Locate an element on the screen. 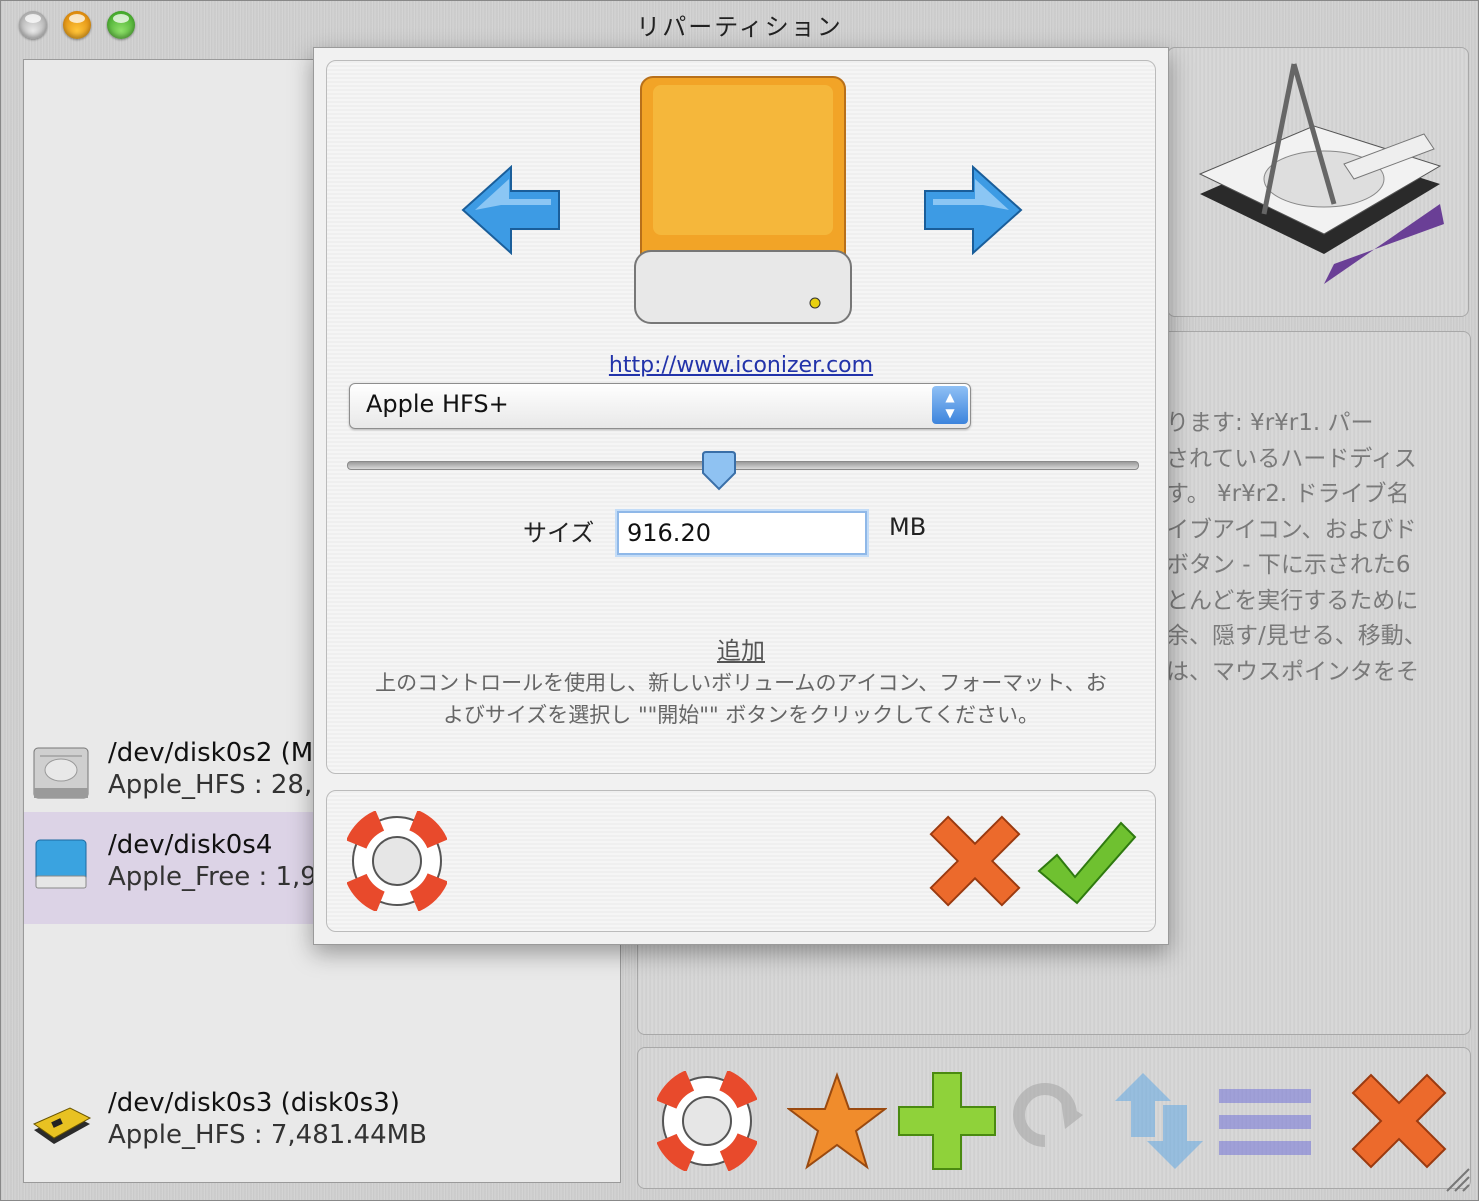  volume-drive-icon is located at coordinates (743, 200).